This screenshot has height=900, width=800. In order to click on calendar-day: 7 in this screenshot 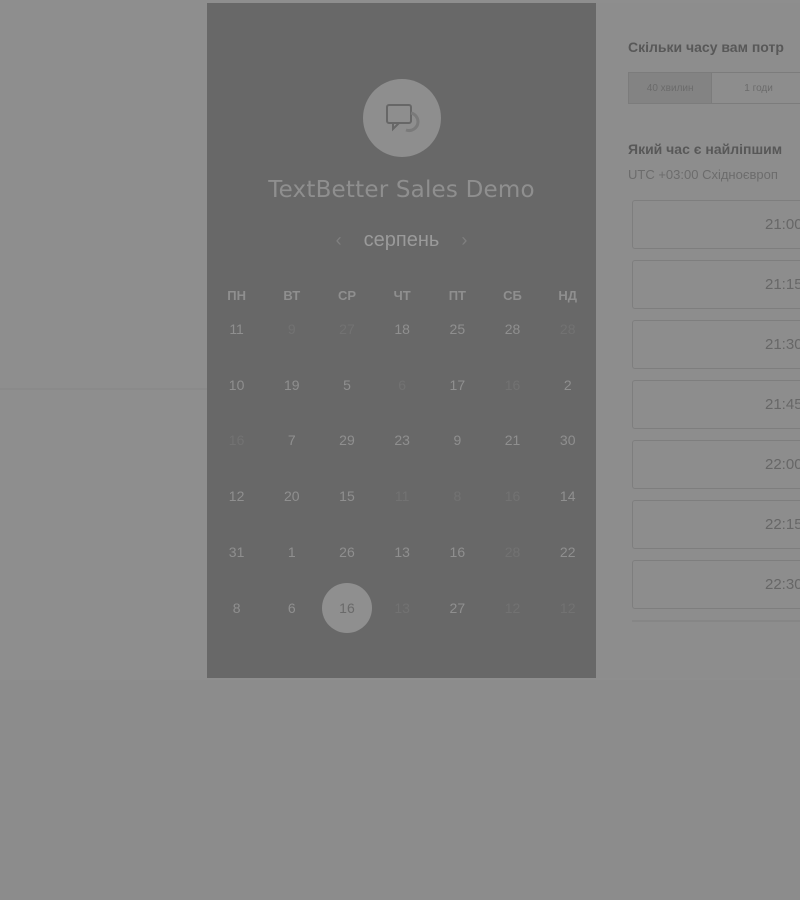, I will do `click(291, 441)`.